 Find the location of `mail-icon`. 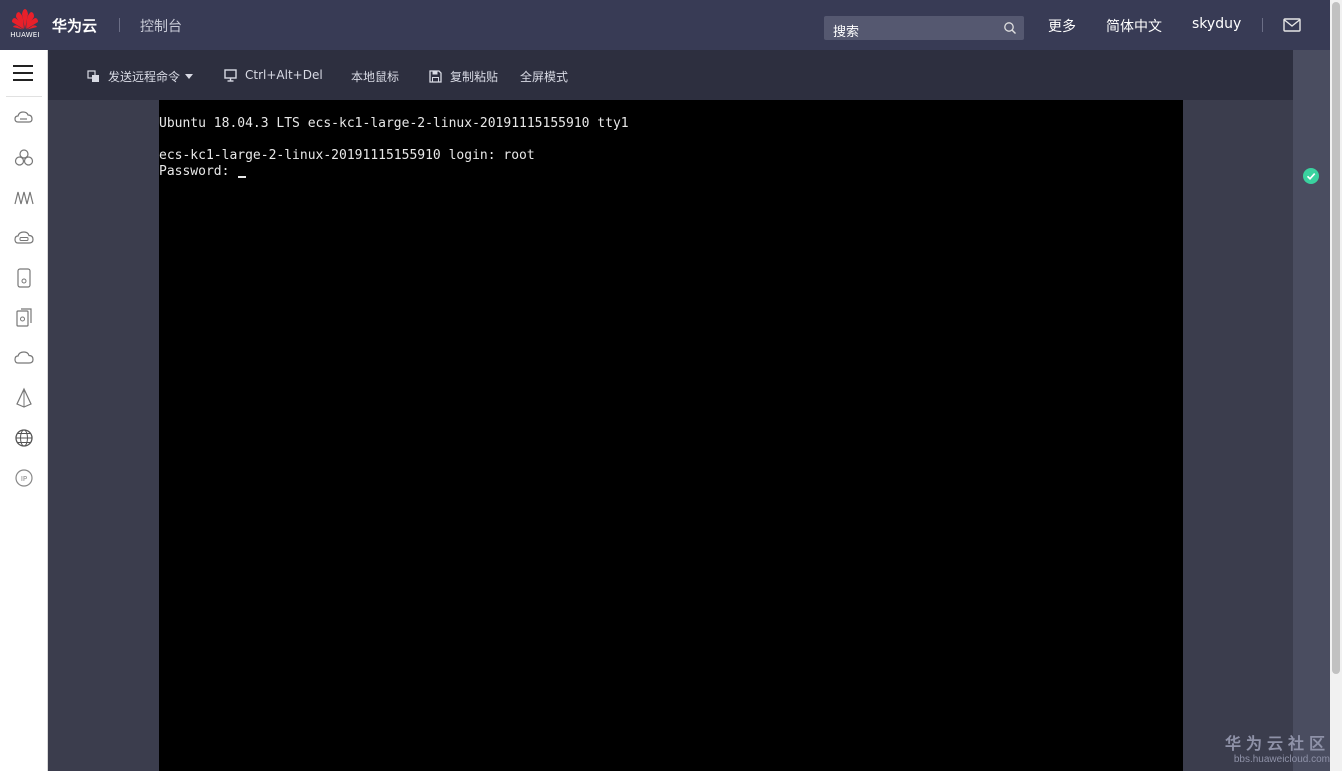

mail-icon is located at coordinates (1292, 25).